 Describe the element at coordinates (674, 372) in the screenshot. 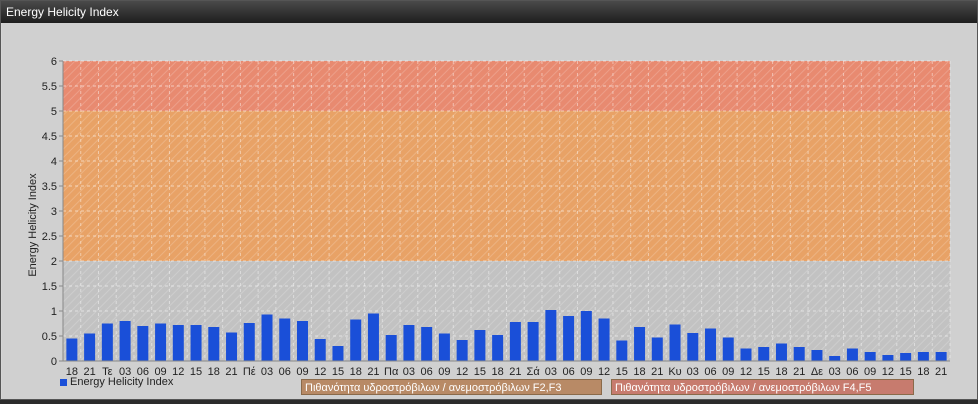

I see `x-tick-label: Κυ` at that location.